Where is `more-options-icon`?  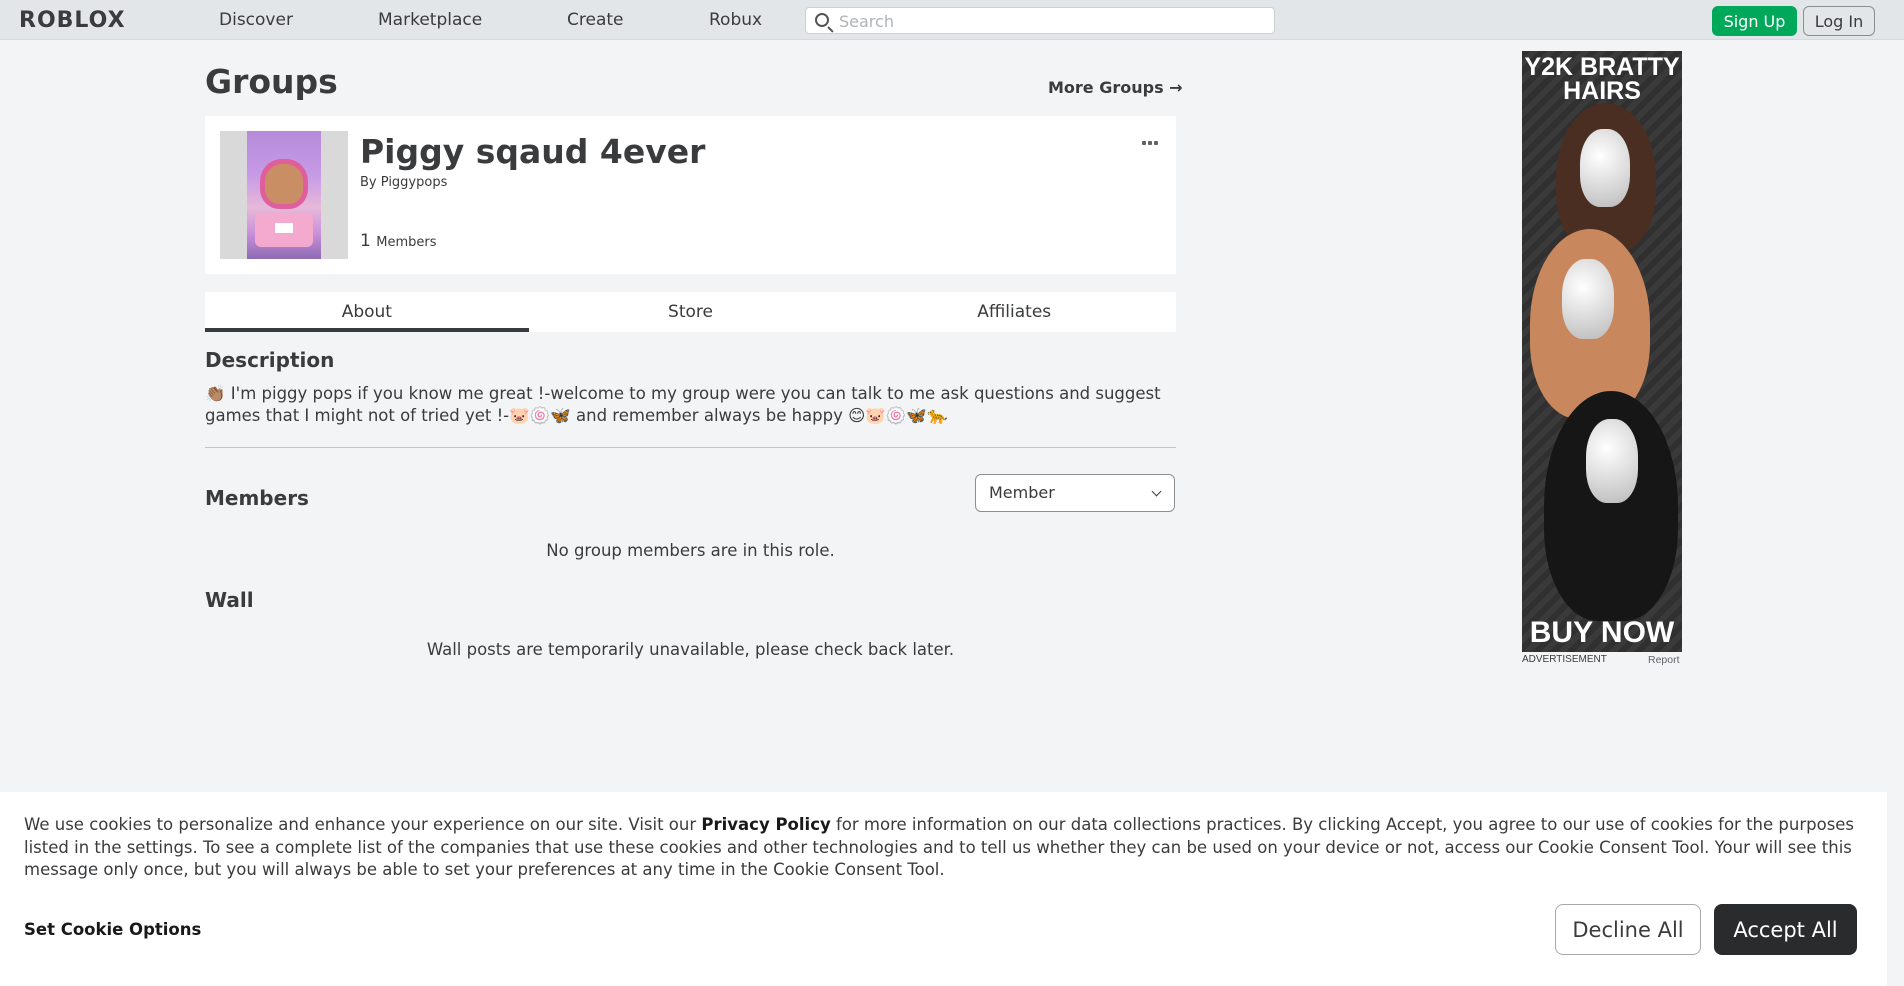 more-options-icon is located at coordinates (1152, 137).